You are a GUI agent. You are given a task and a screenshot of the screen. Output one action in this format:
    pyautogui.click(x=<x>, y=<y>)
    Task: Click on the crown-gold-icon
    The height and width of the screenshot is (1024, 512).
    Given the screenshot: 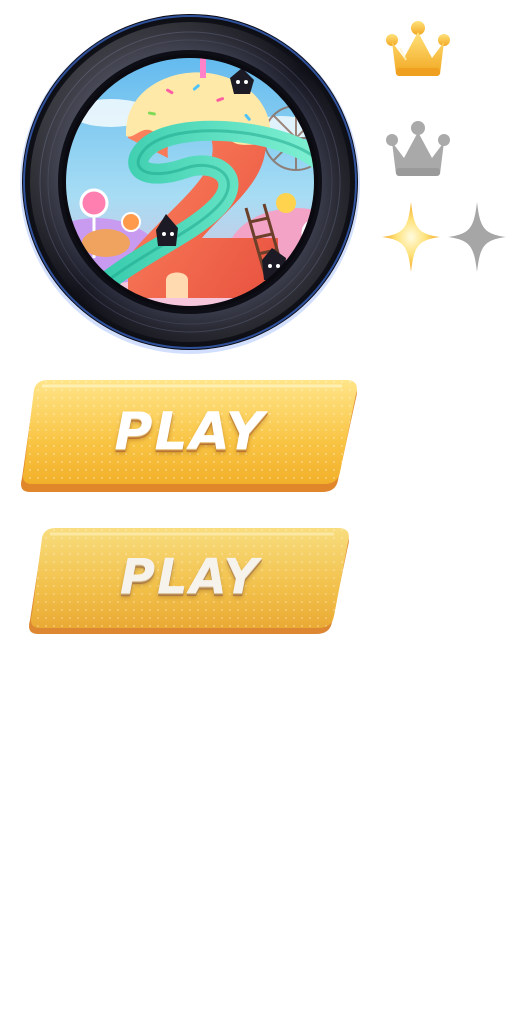 What is the action you would take?
    pyautogui.click(x=418, y=50)
    